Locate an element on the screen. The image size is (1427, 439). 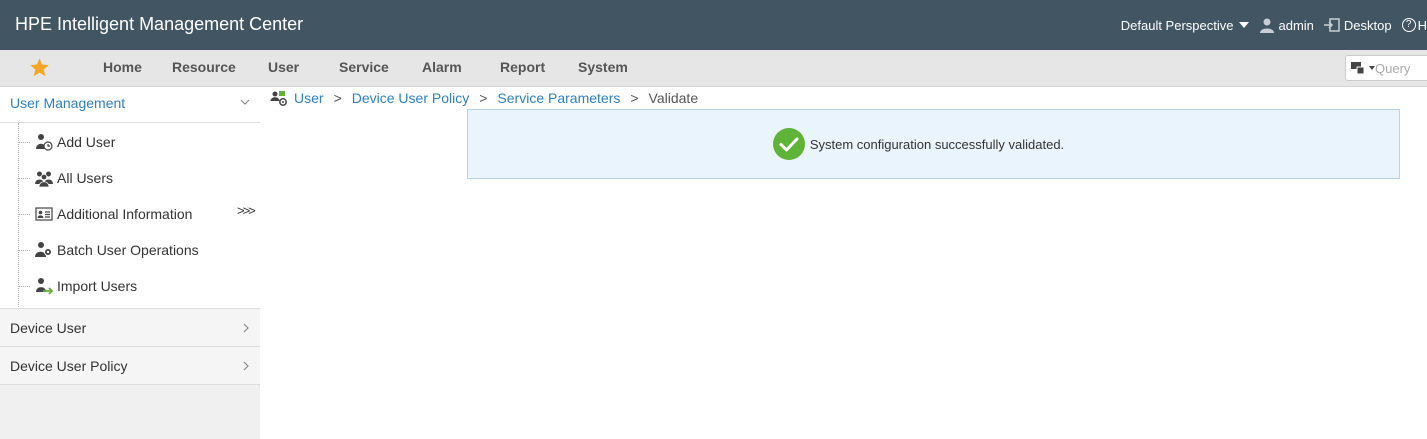
nav-alarm: Alarm is located at coordinates (442, 67).